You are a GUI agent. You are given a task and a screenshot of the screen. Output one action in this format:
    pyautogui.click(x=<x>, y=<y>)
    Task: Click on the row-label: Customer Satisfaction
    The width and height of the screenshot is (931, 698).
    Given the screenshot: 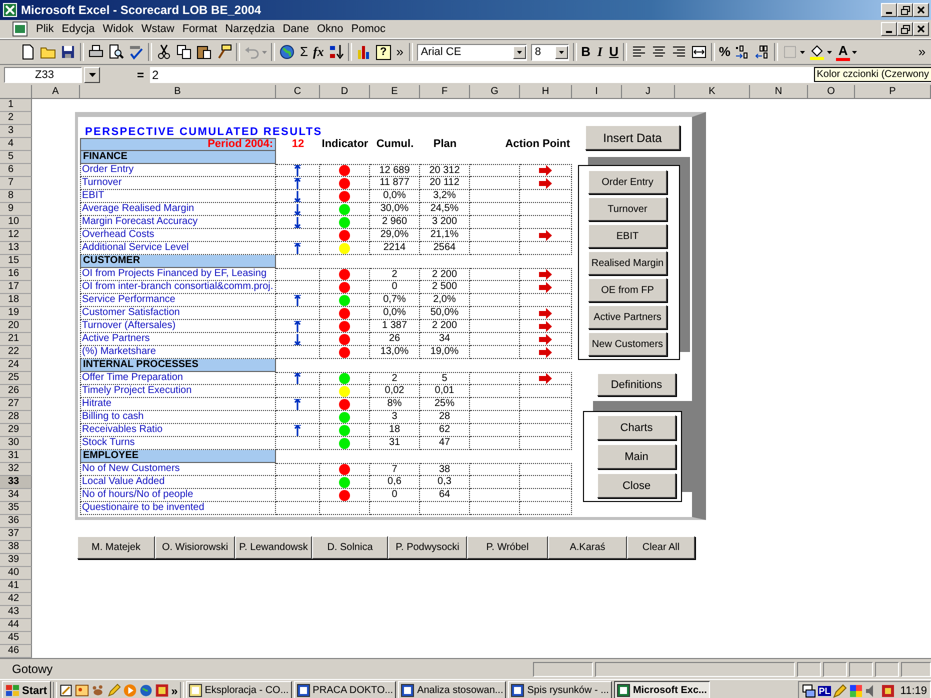 What is the action you would take?
    pyautogui.click(x=178, y=313)
    